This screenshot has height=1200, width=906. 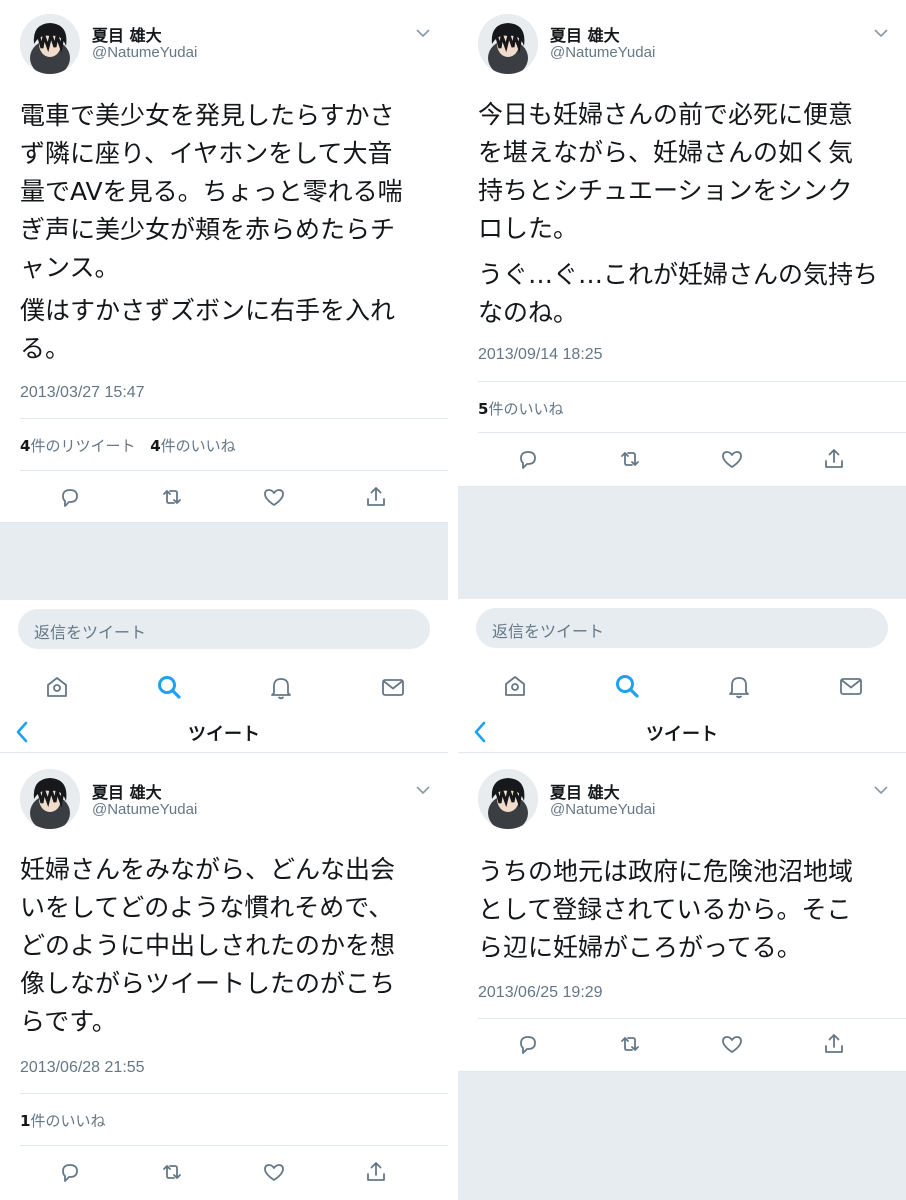 What do you see at coordinates (540, 993) in the screenshot?
I see `tweet-timestamp: 2013/06/25 19:29` at bounding box center [540, 993].